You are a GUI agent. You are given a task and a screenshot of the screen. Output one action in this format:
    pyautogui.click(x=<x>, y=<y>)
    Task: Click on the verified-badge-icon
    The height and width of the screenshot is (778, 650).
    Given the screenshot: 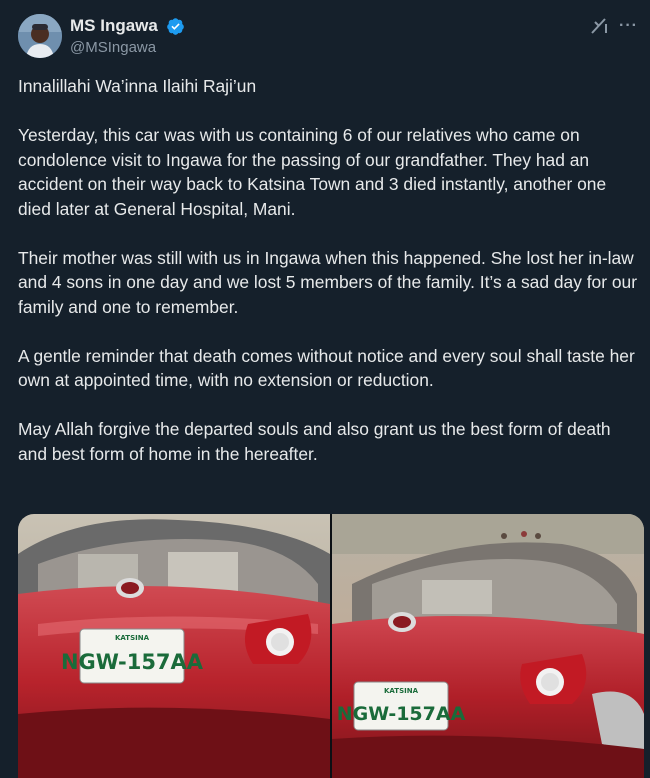 What is the action you would take?
    pyautogui.click(x=176, y=26)
    